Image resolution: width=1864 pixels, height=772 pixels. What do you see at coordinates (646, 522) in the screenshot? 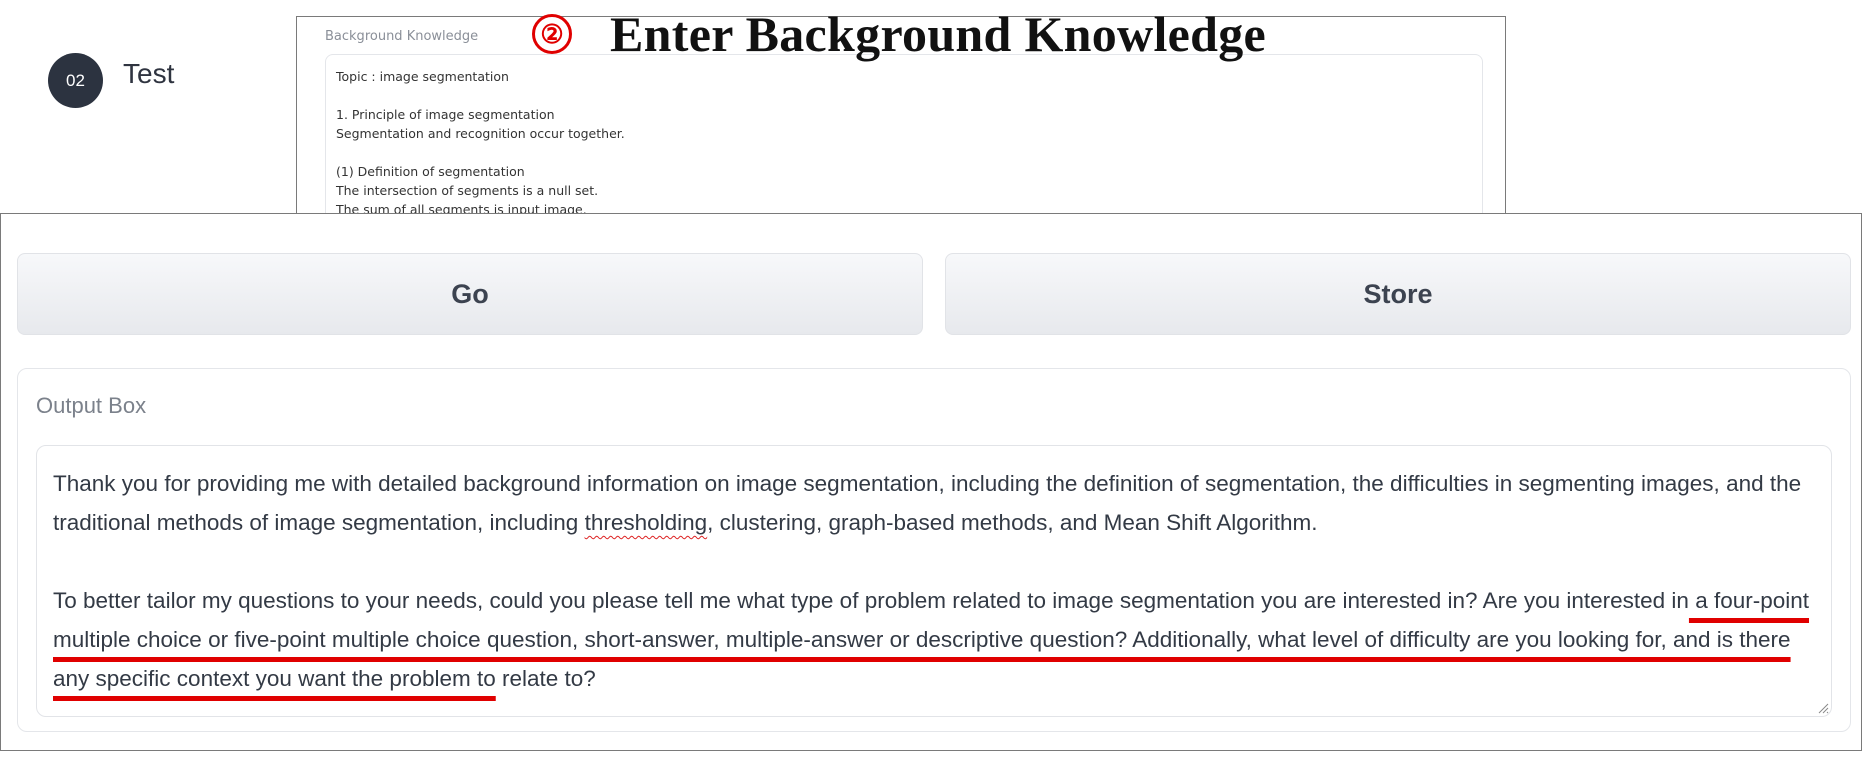
I see `misspelled-word: thresholding` at bounding box center [646, 522].